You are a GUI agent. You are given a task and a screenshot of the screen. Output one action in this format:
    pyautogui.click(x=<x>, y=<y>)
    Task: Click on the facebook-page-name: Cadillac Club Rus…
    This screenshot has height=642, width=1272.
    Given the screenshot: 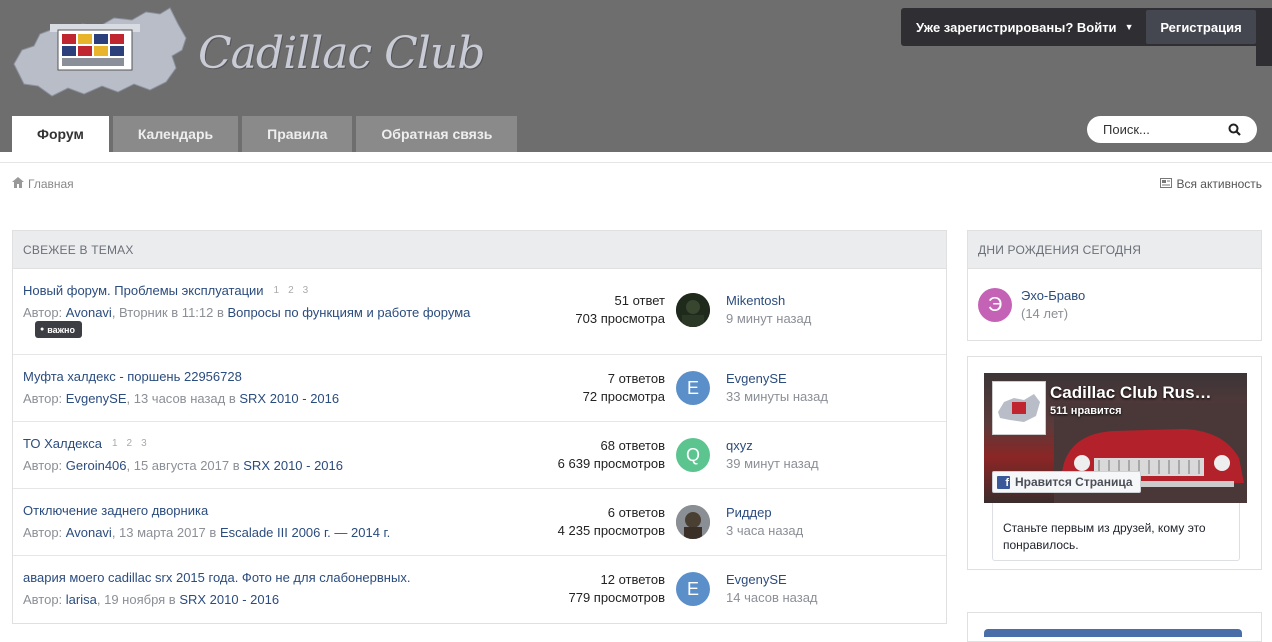 What is the action you would take?
    pyautogui.click(x=1131, y=393)
    